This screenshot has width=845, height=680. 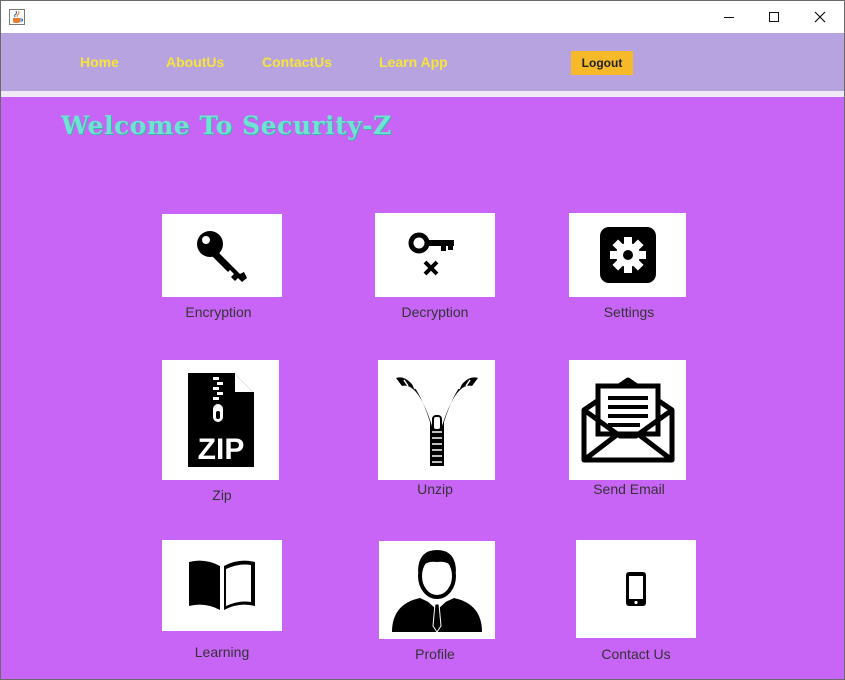 I want to click on envelope-icon, so click(x=627, y=420).